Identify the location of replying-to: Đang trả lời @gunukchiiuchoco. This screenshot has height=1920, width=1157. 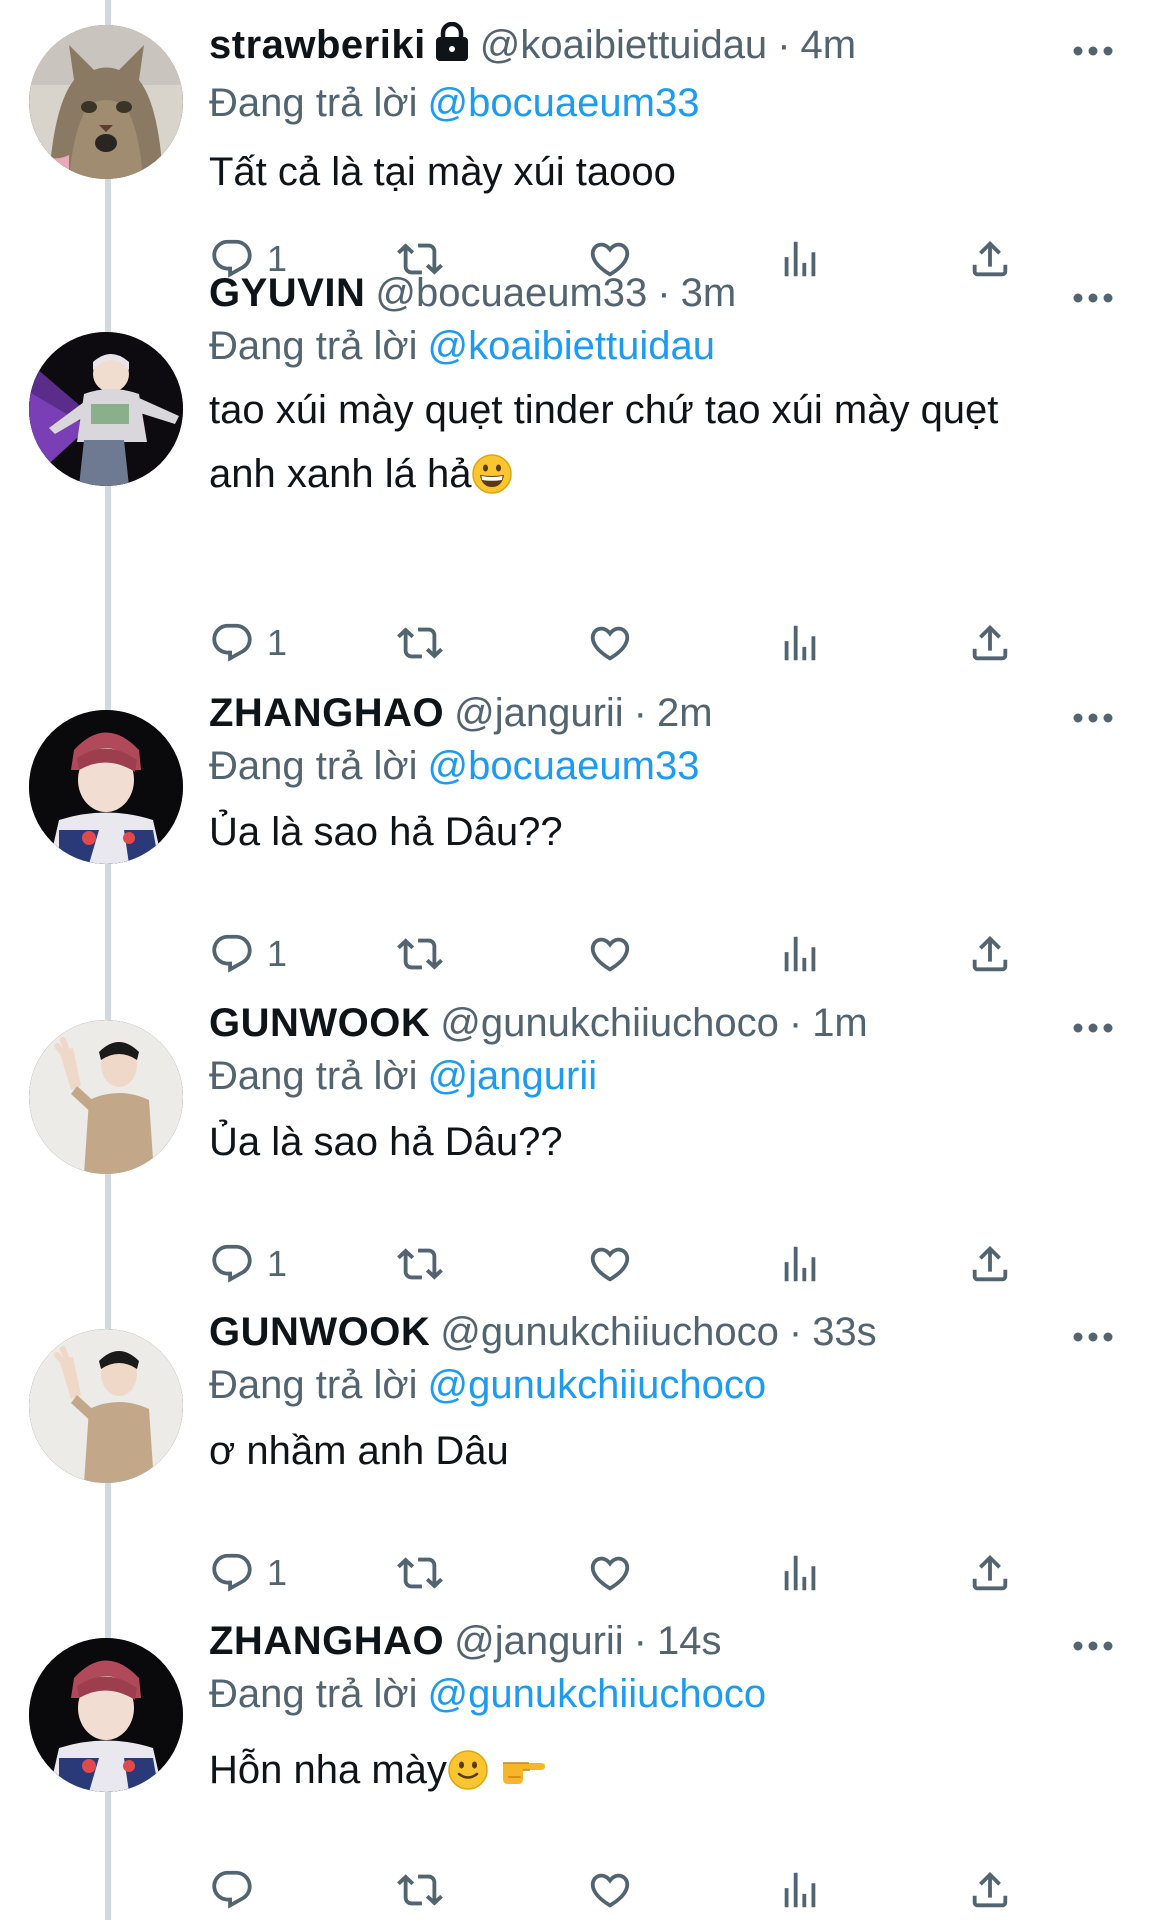
(487, 1385).